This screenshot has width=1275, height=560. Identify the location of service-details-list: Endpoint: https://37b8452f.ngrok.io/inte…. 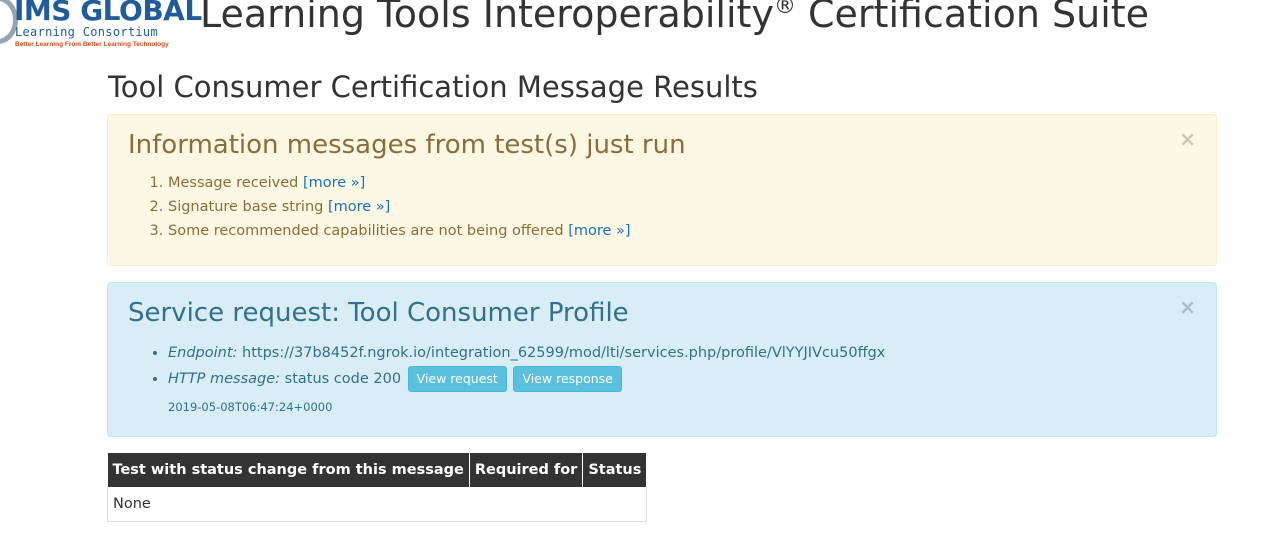
(662, 366).